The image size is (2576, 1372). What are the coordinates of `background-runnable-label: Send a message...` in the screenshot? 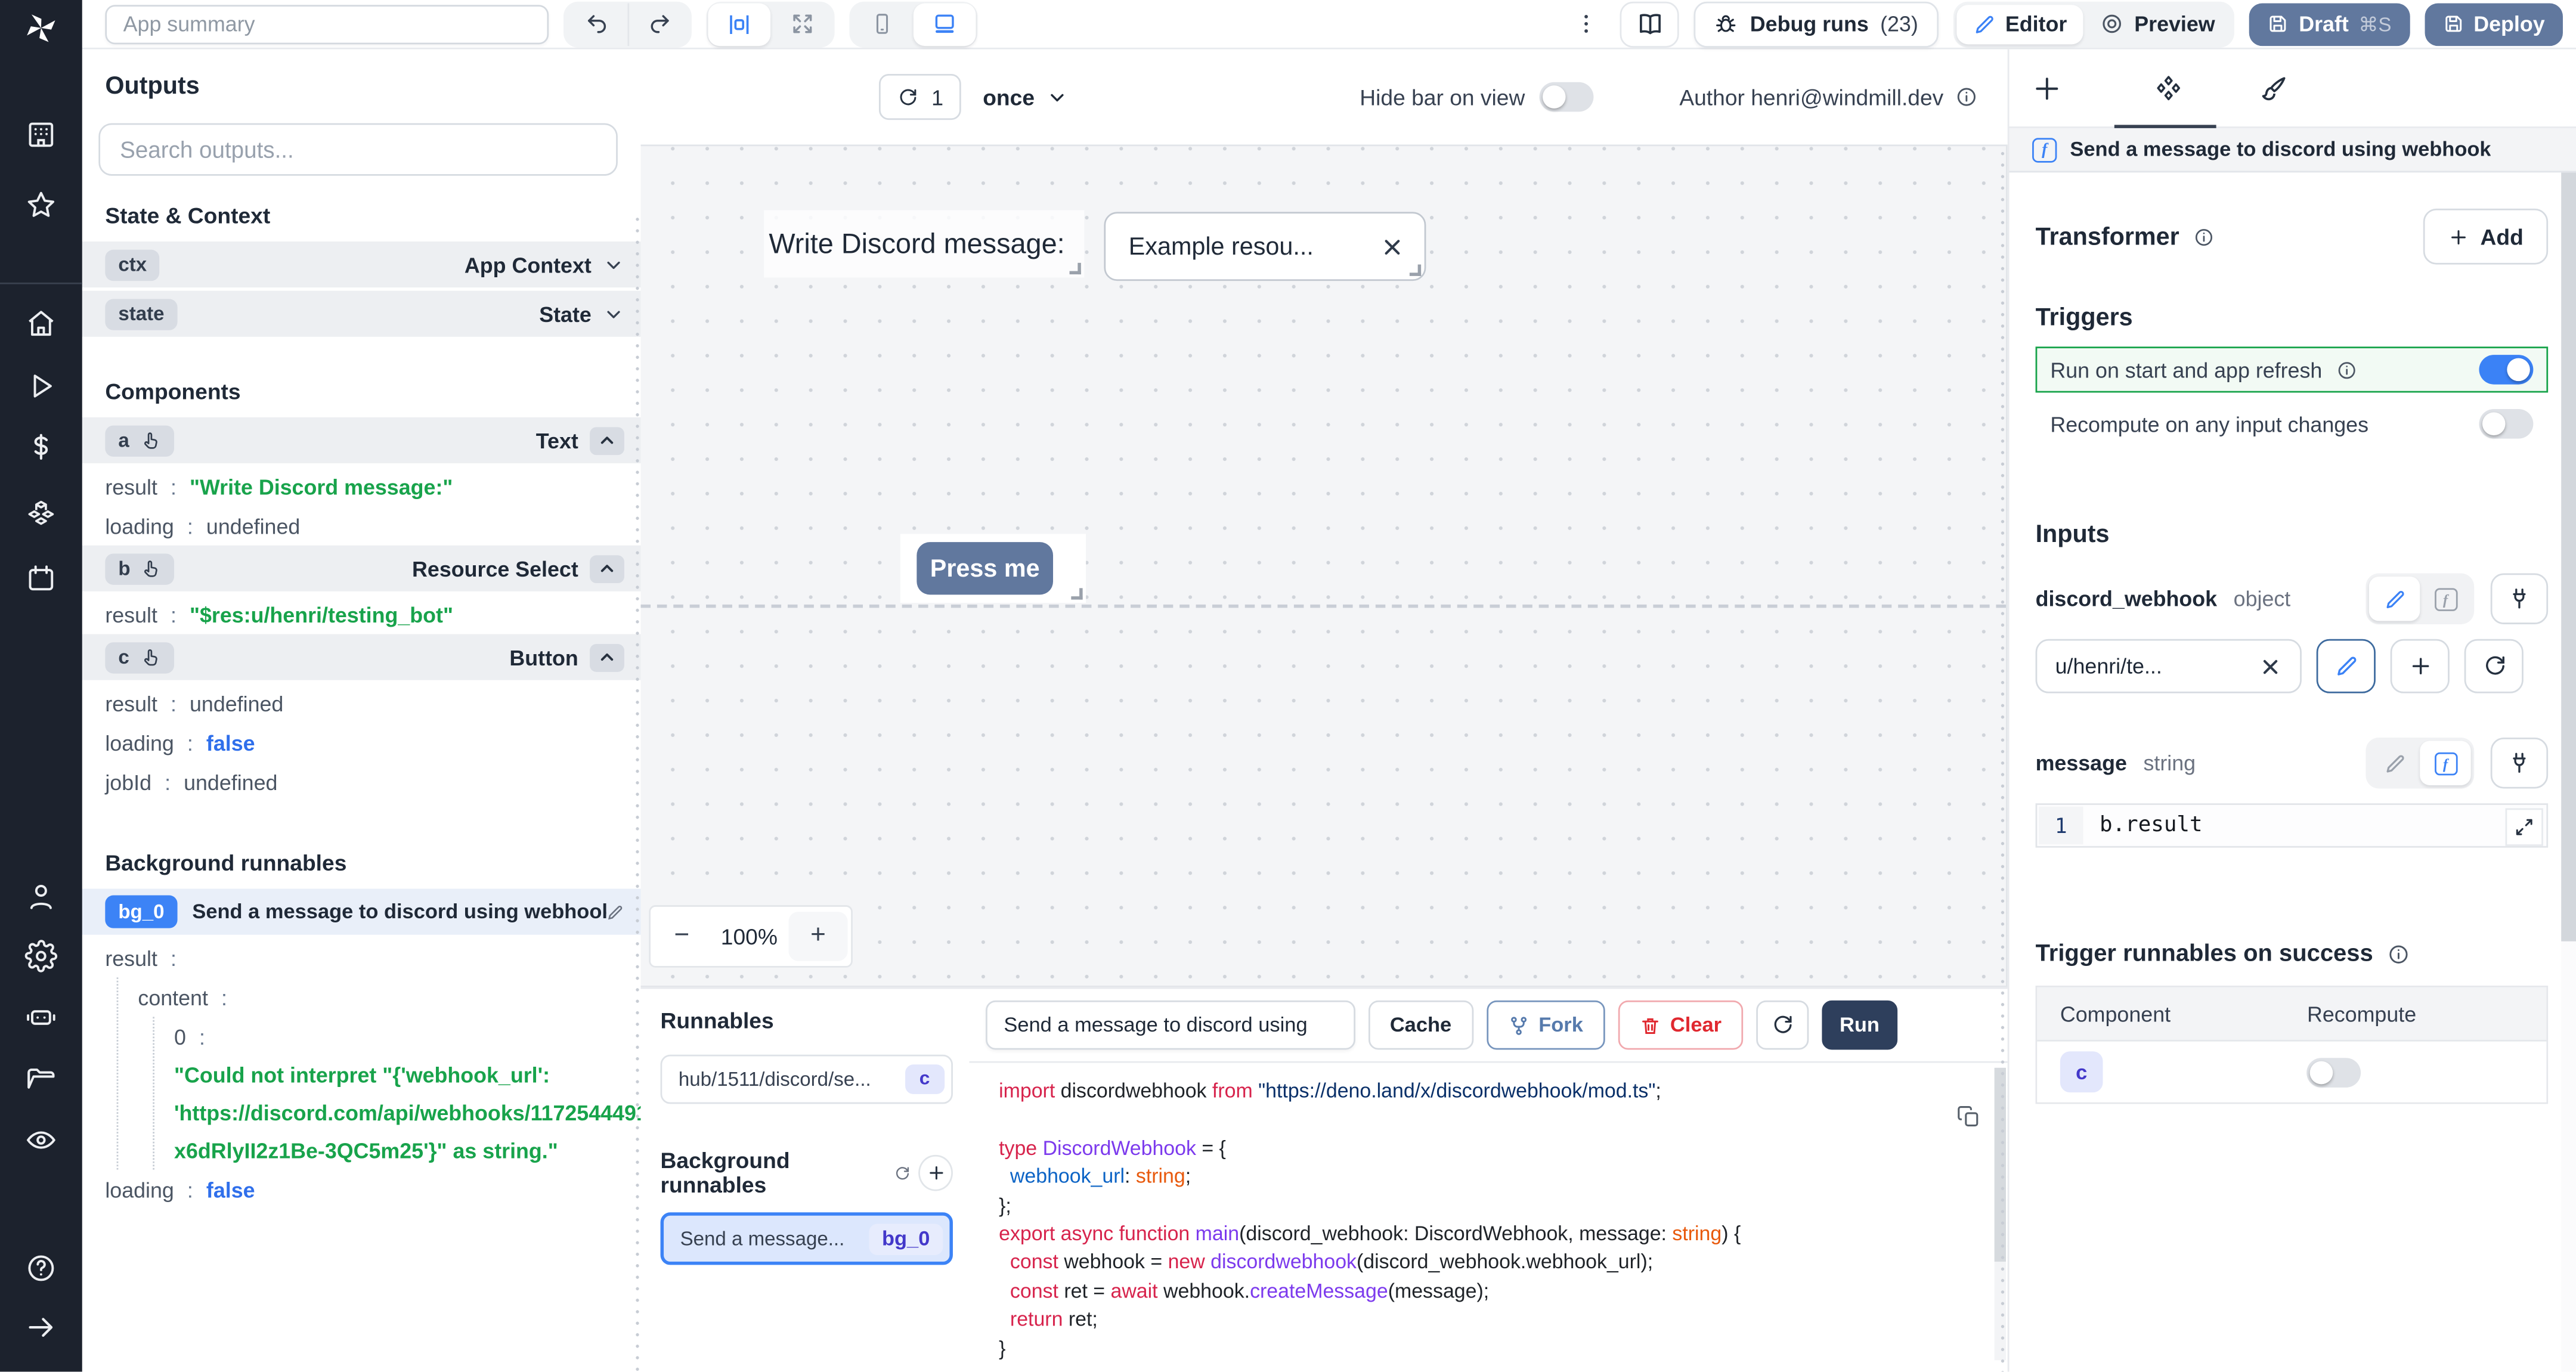 It's located at (762, 1238).